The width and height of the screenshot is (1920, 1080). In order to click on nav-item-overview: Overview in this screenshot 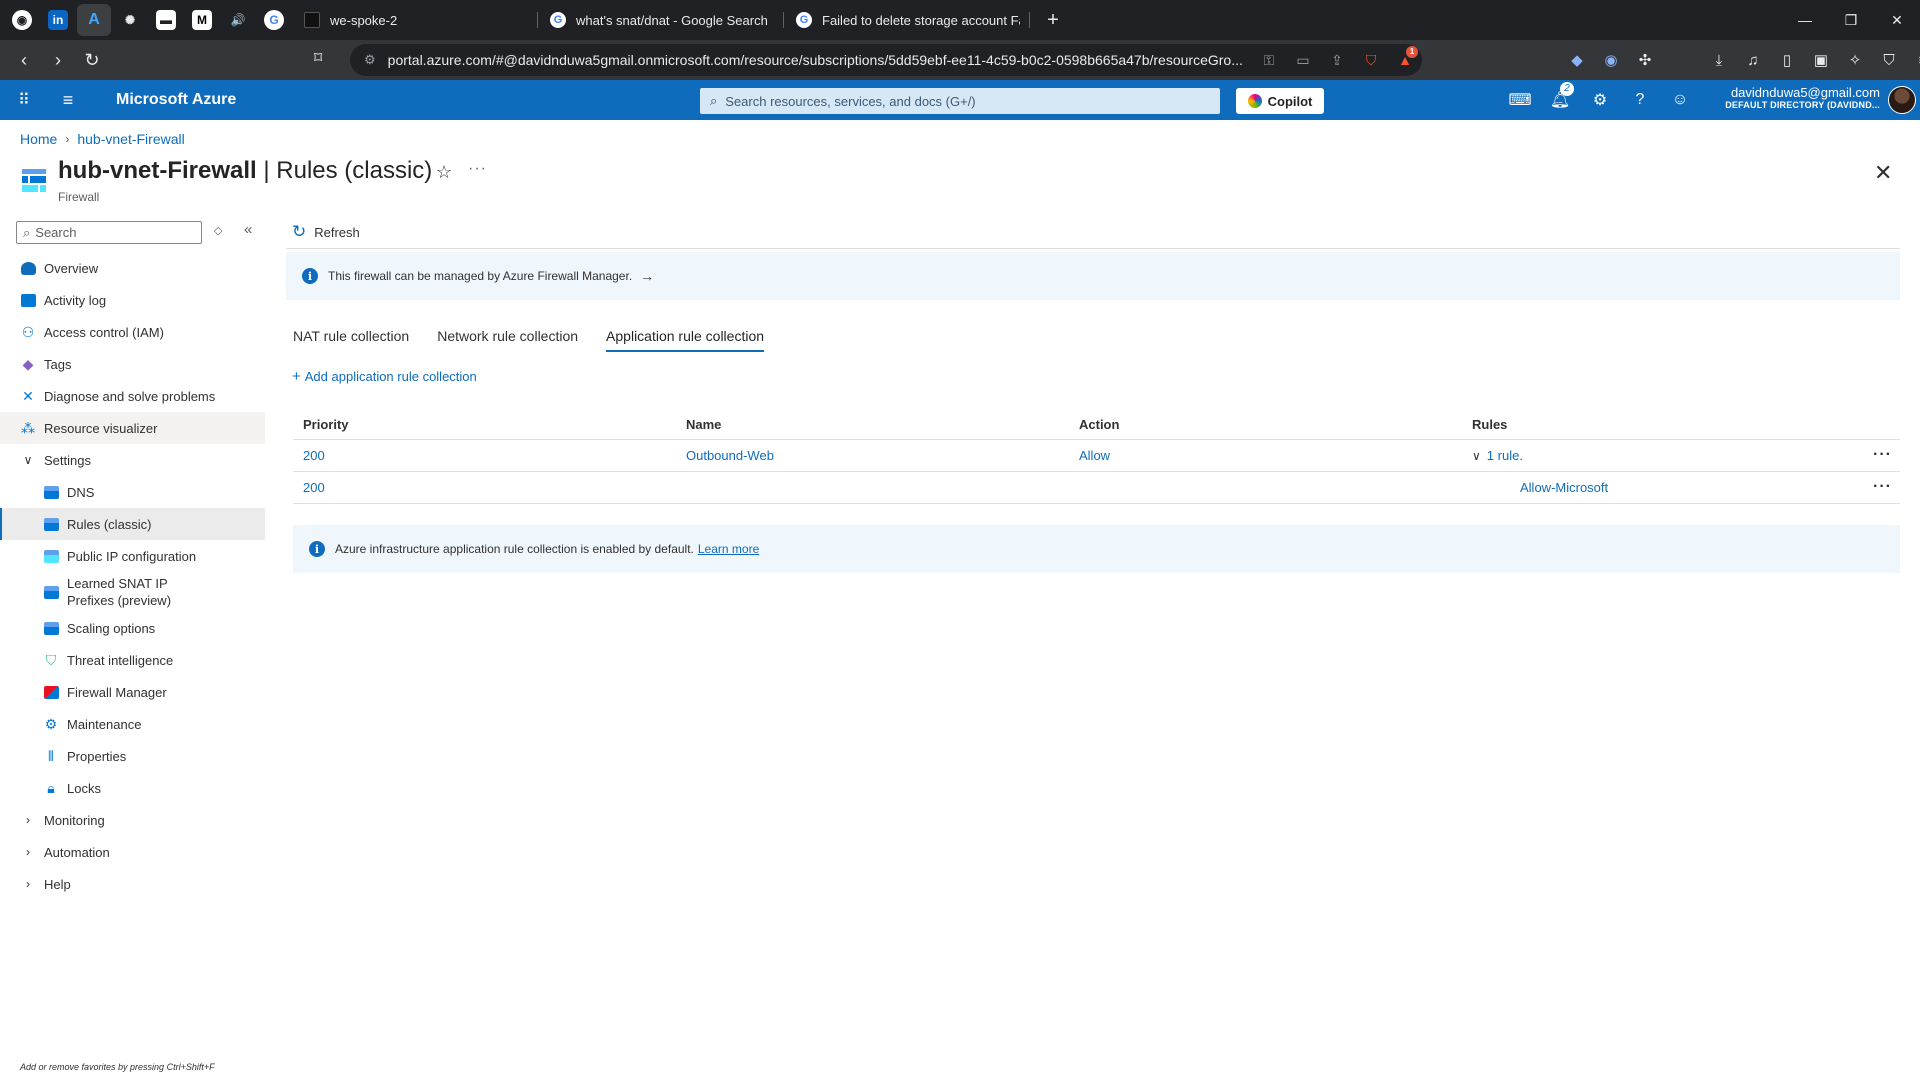, I will do `click(132, 268)`.